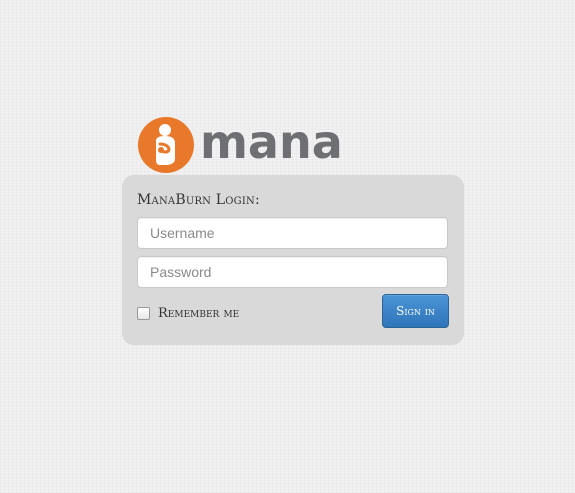  Describe the element at coordinates (166, 145) in the screenshot. I see `mana-person-icon` at that location.